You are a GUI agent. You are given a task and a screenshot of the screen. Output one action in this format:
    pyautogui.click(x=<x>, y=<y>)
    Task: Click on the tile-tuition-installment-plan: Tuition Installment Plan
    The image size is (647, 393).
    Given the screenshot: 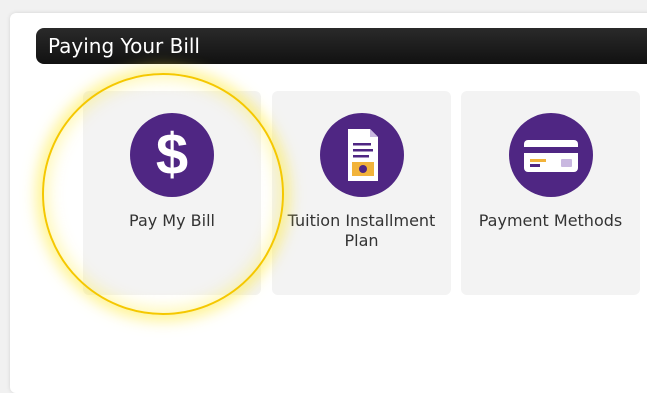 What is the action you would take?
    pyautogui.click(x=361, y=193)
    